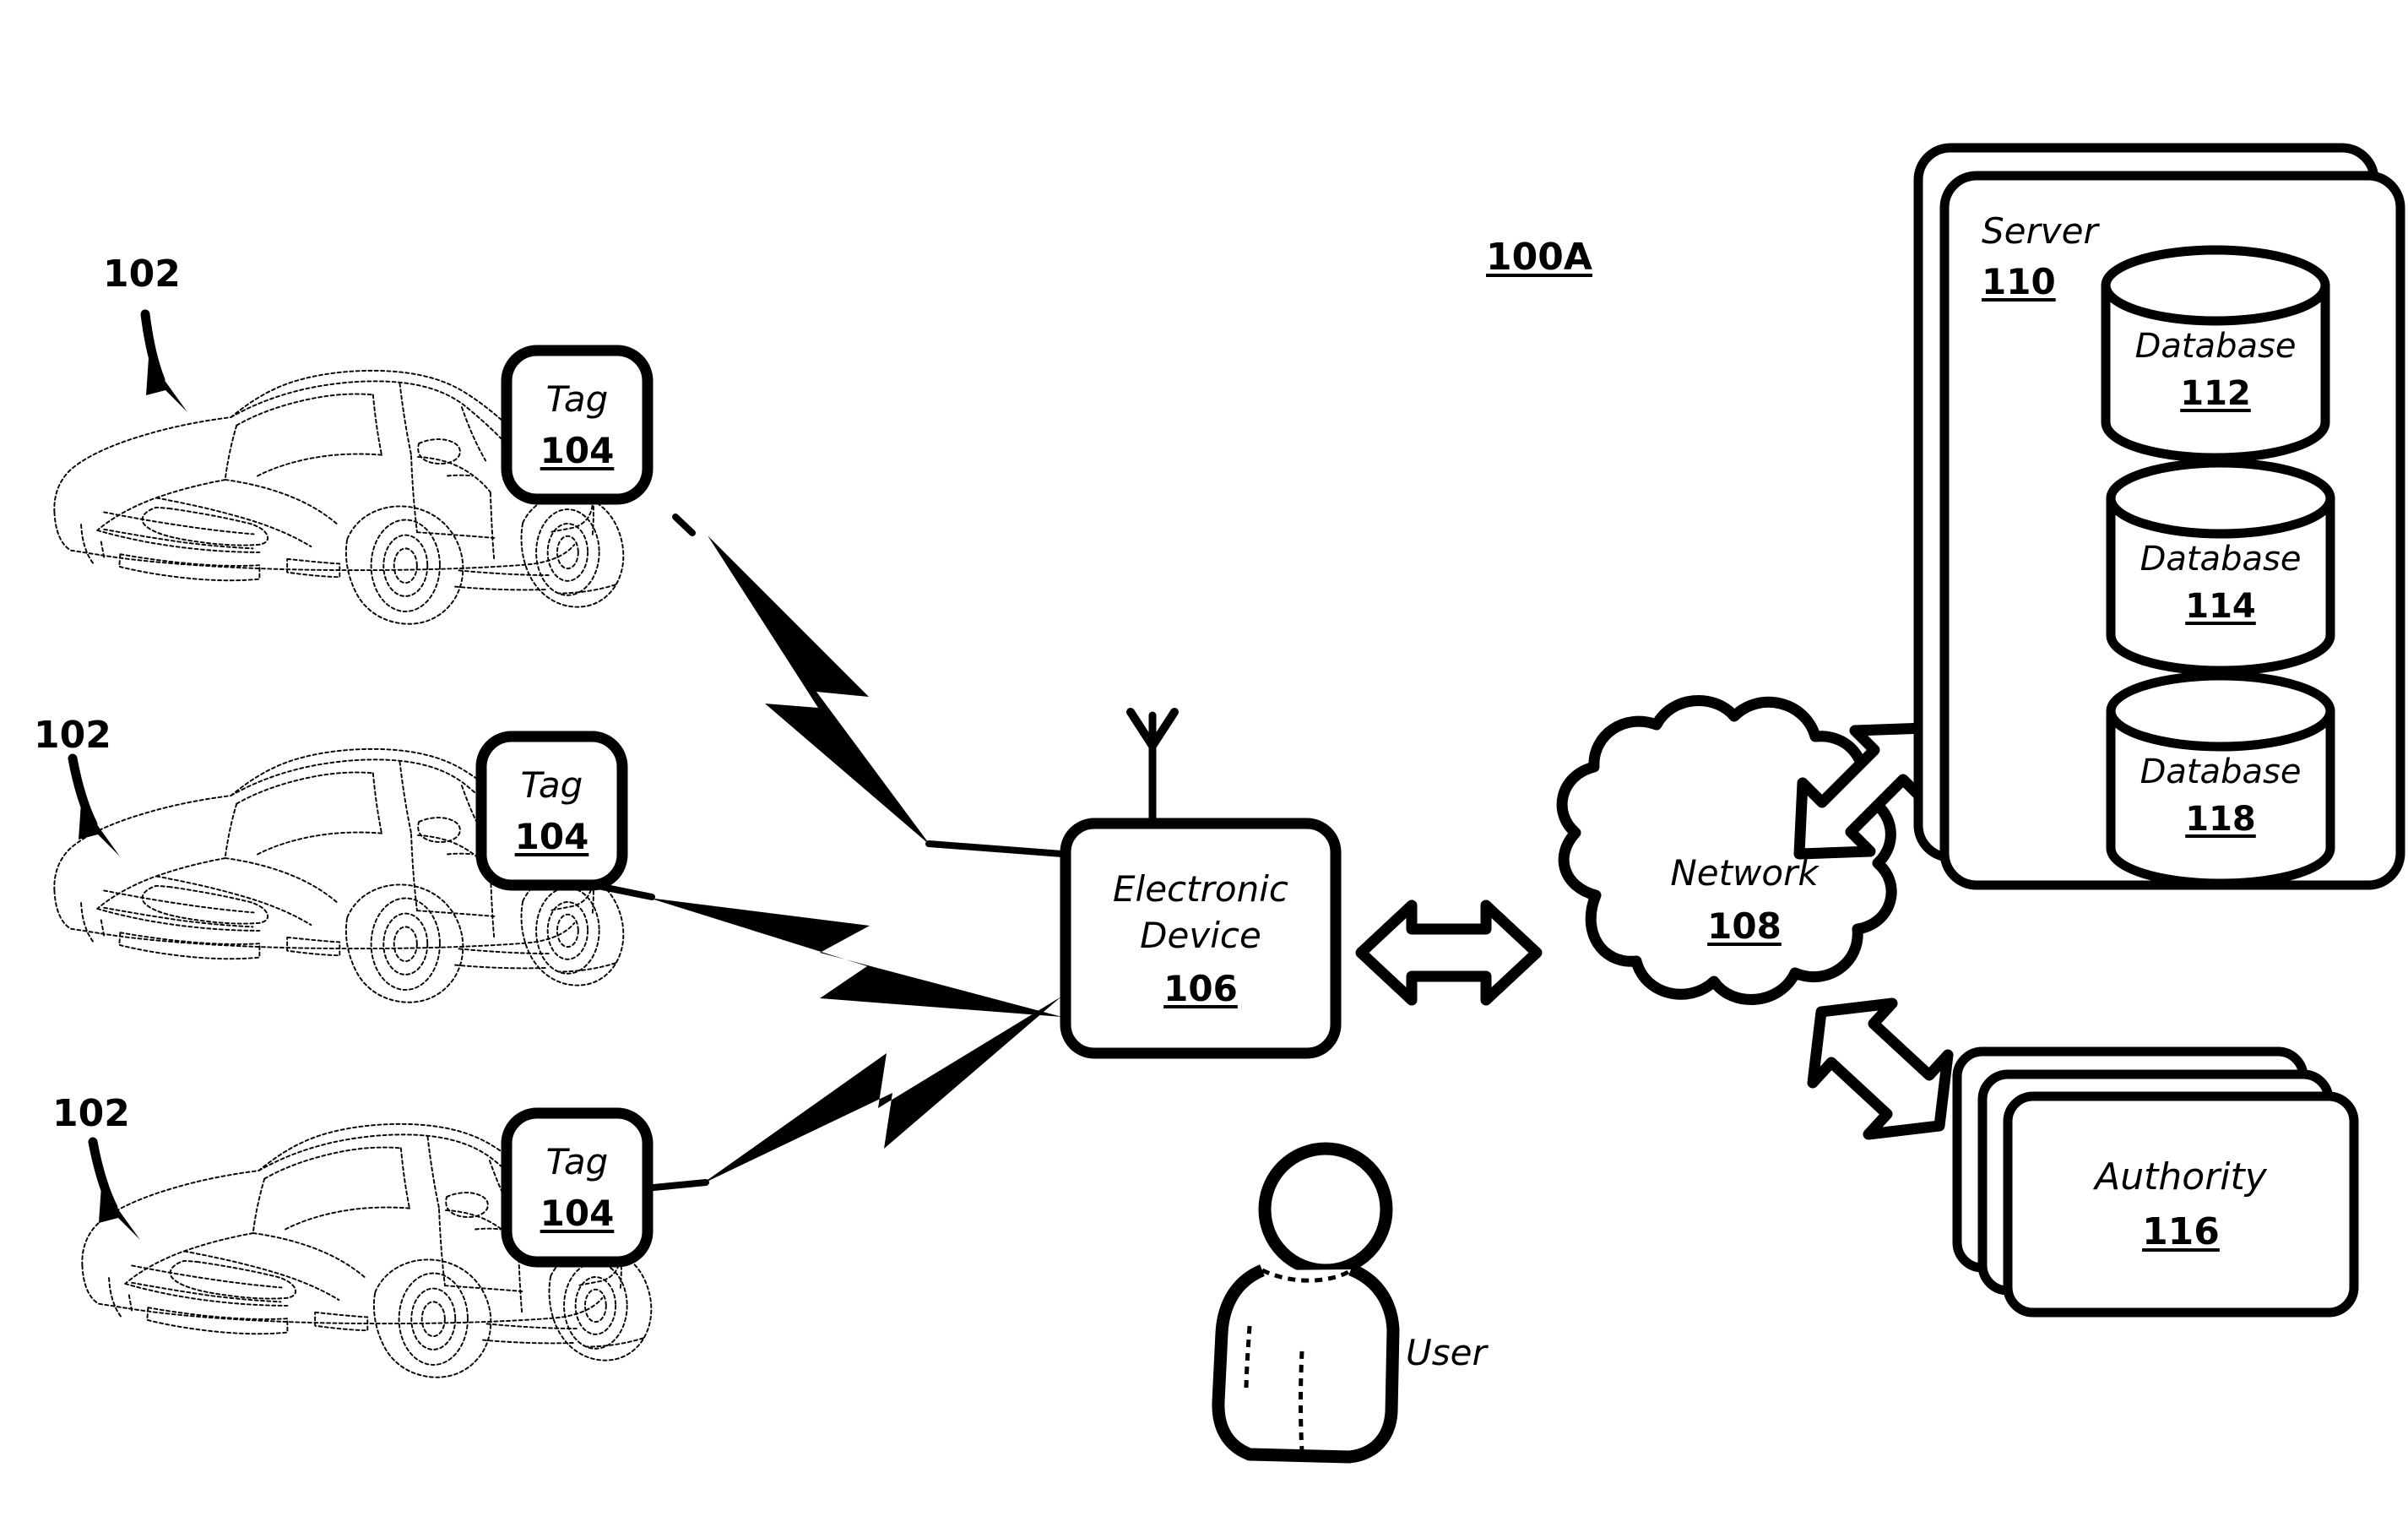 The height and width of the screenshot is (1538, 2408). Describe the element at coordinates (2181, 1231) in the screenshot. I see `authority-ref: 116` at that location.